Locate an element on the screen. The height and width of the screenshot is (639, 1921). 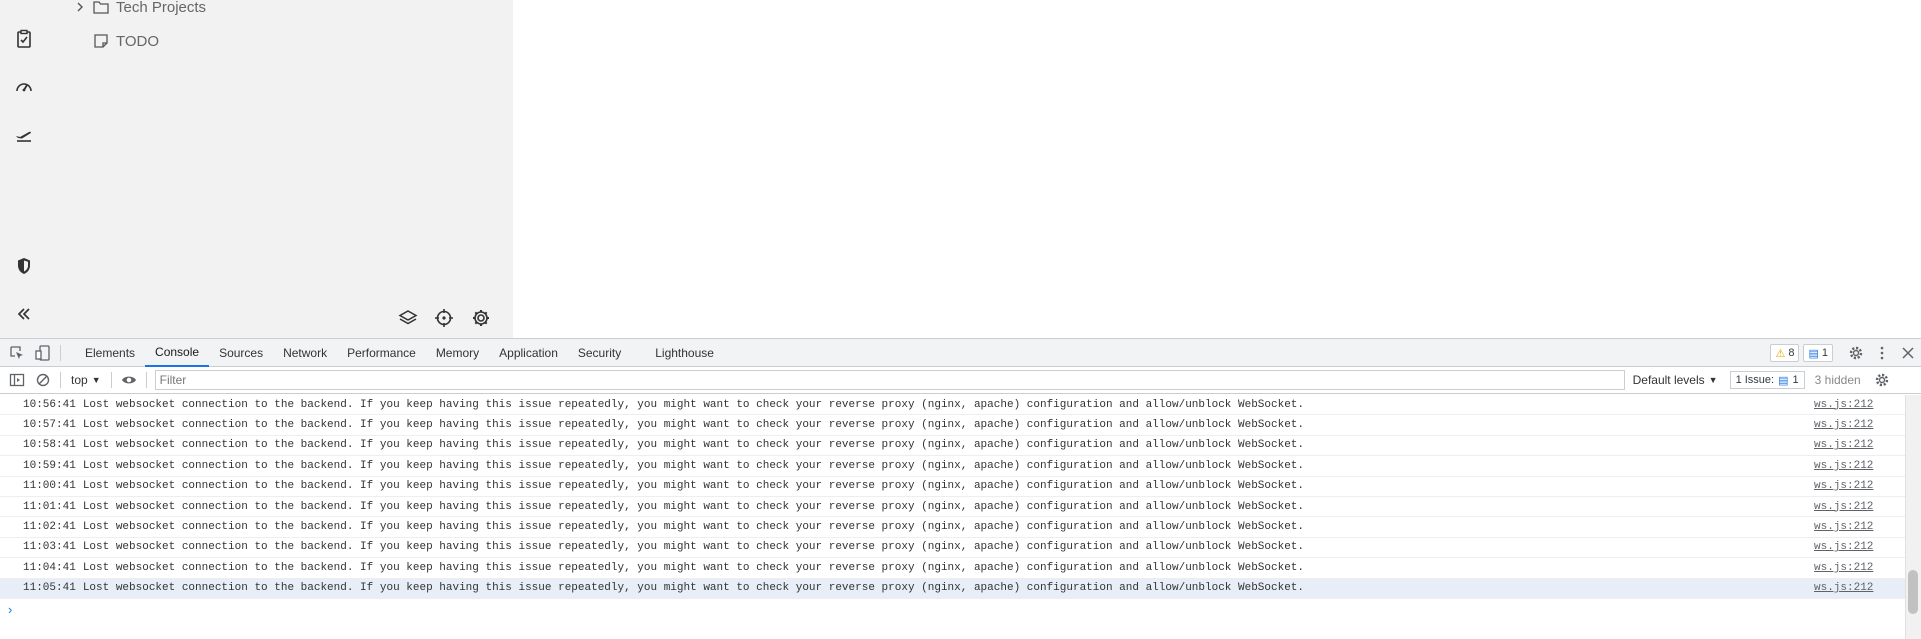
device-toolbar-icon is located at coordinates (43, 353).